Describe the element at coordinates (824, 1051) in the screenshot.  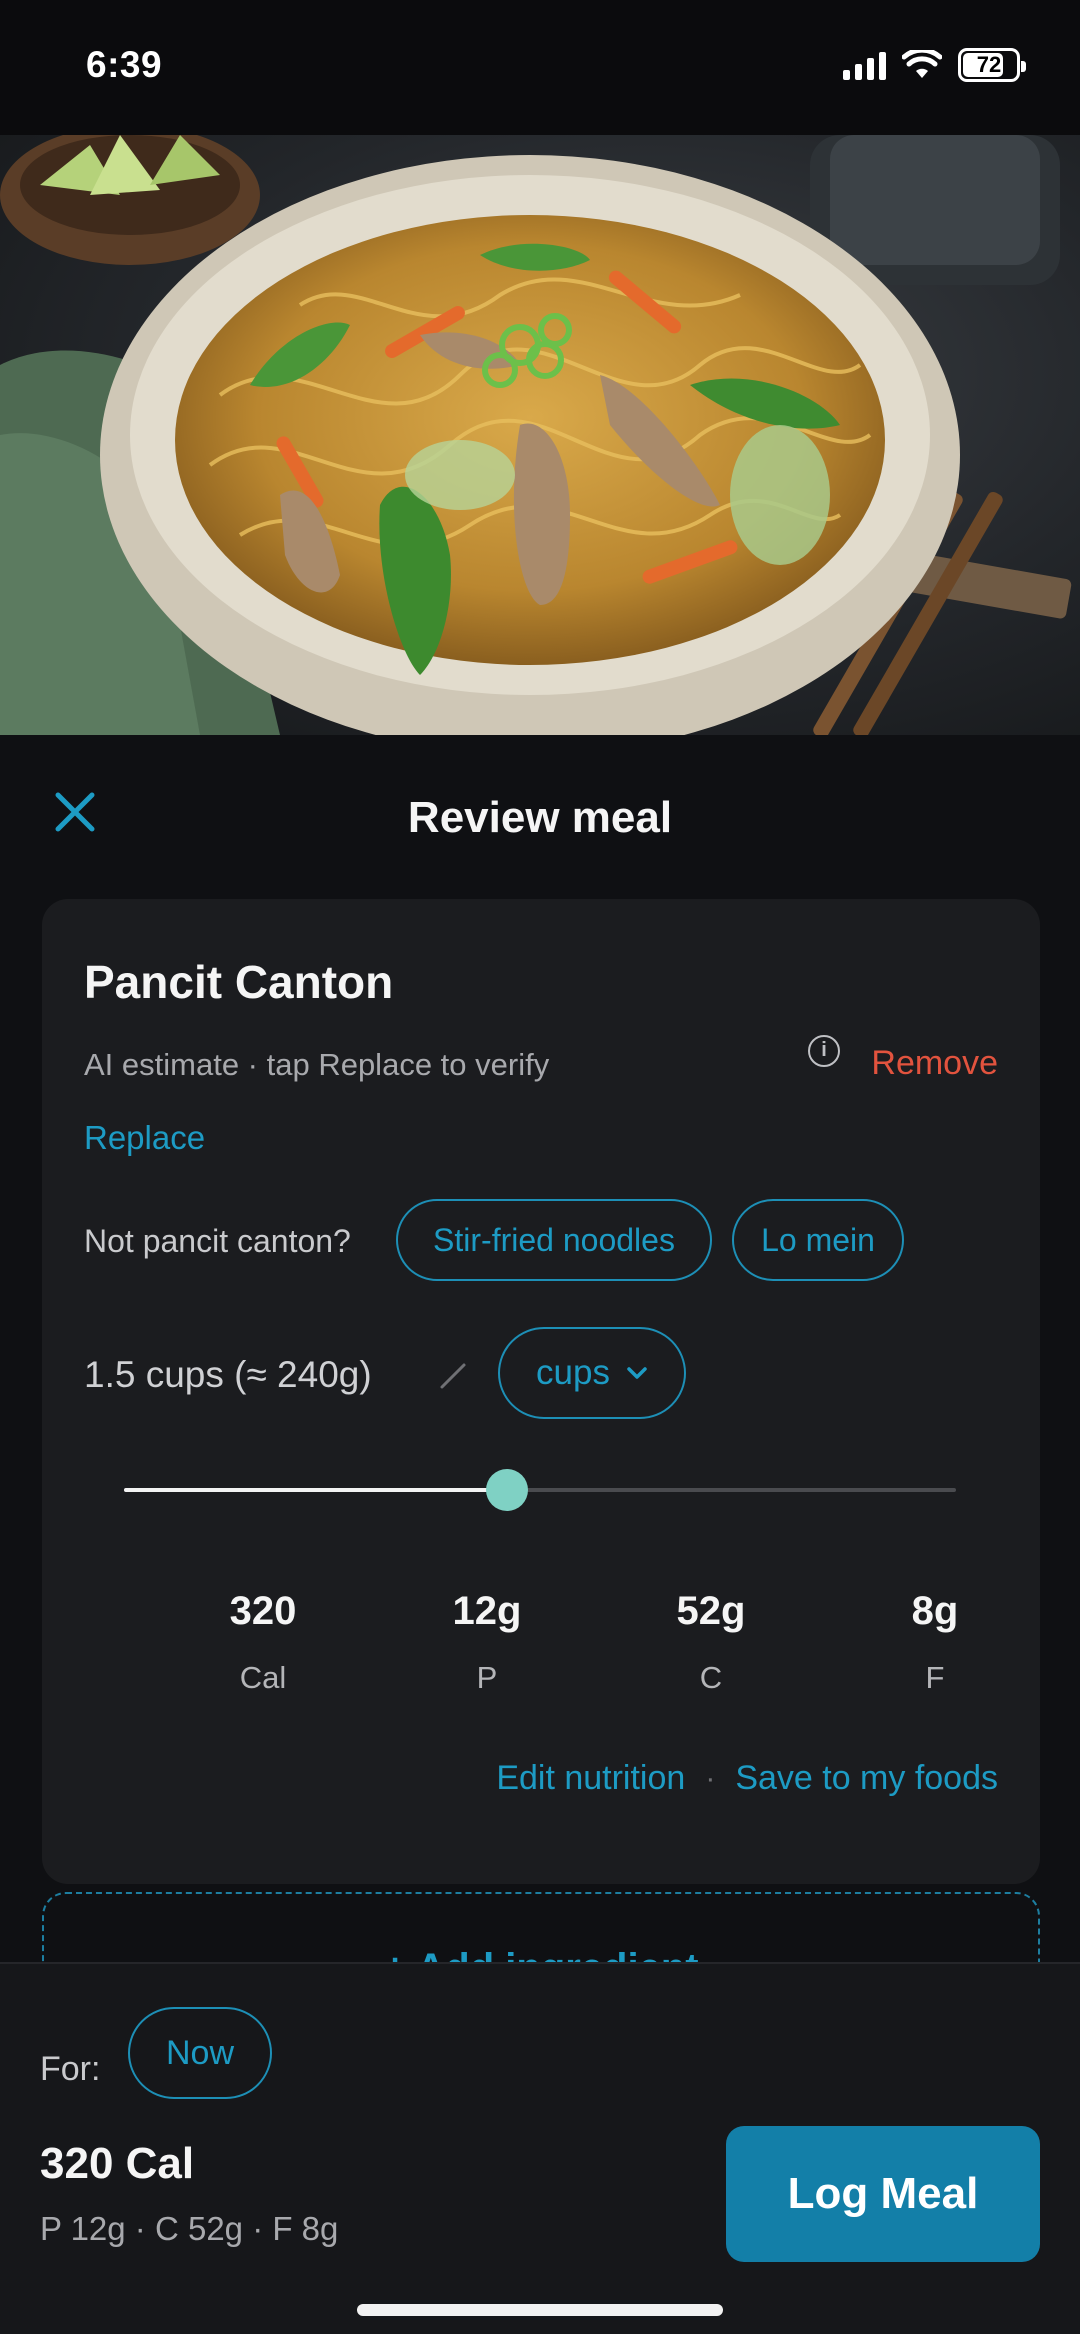
I see `info-icon: i` at that location.